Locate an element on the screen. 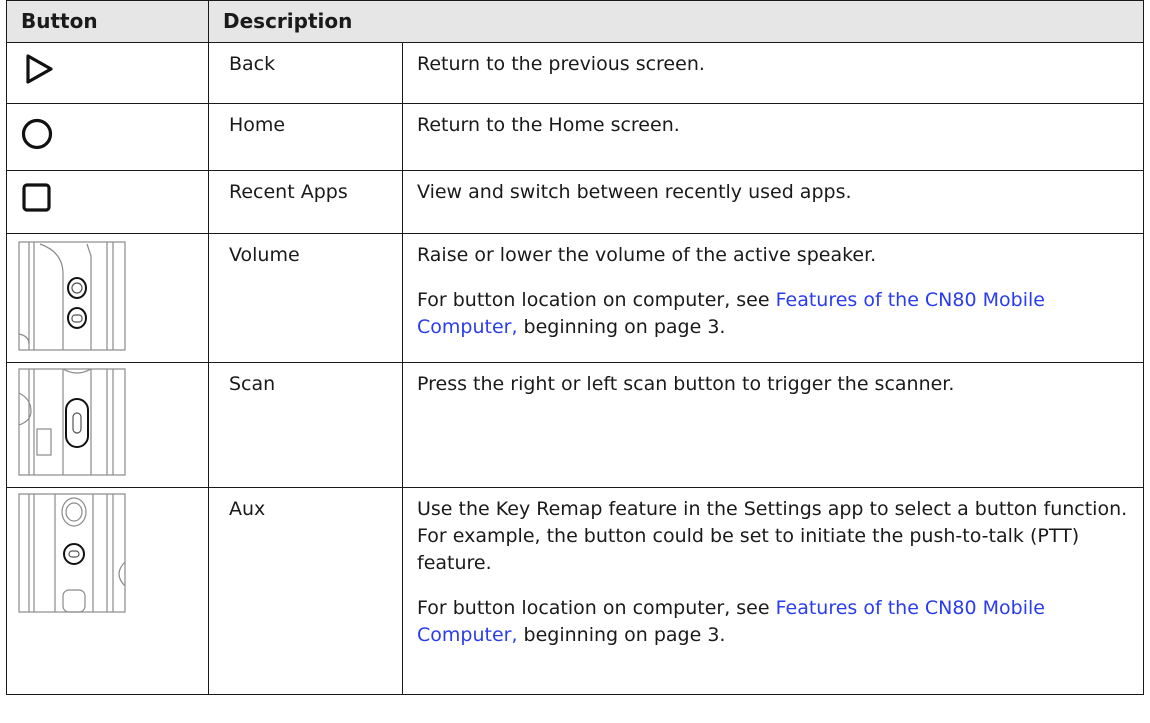 The width and height of the screenshot is (1150, 723). button-name: Scan is located at coordinates (305, 425).